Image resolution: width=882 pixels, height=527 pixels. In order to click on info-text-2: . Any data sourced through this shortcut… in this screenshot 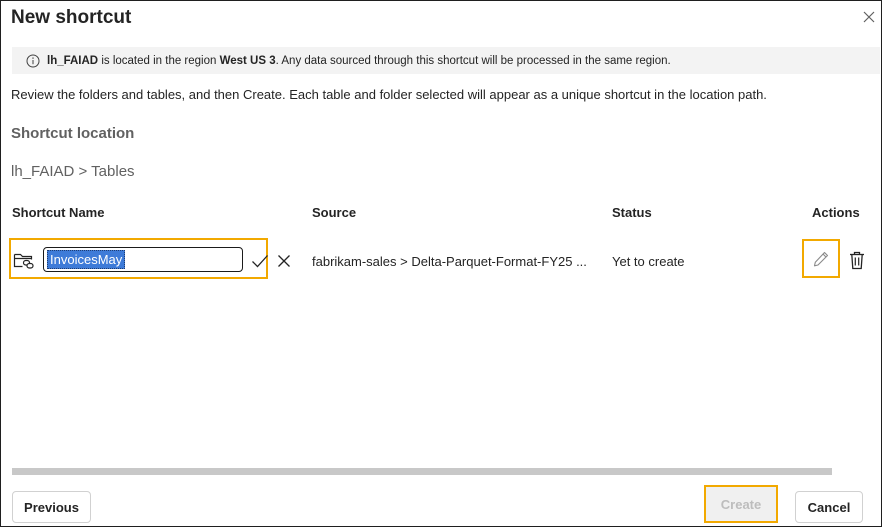, I will do `click(473, 60)`.